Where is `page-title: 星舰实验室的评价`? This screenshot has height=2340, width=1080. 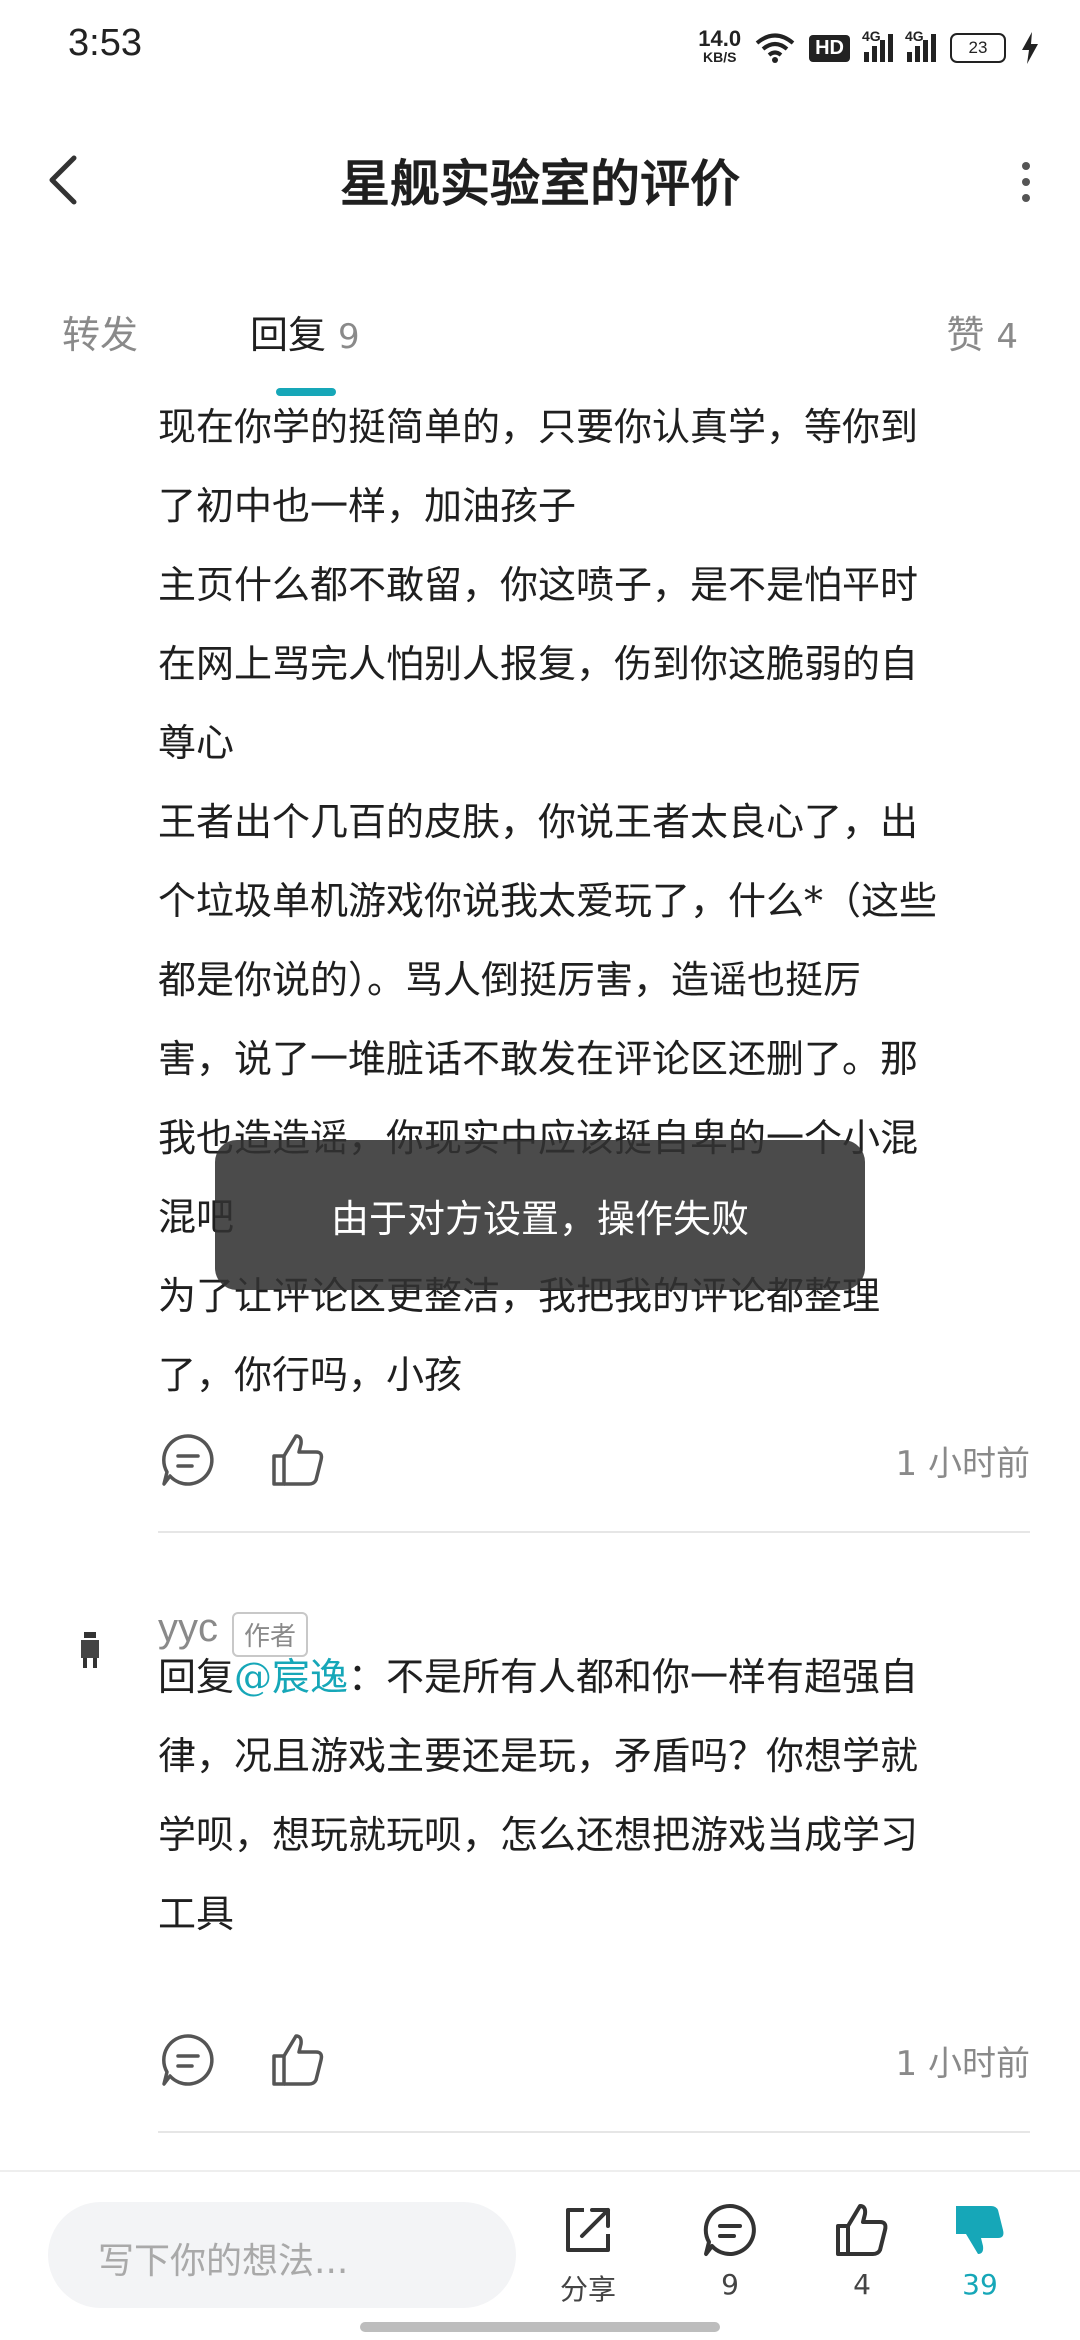 page-title: 星舰实验室的评价 is located at coordinates (540, 184).